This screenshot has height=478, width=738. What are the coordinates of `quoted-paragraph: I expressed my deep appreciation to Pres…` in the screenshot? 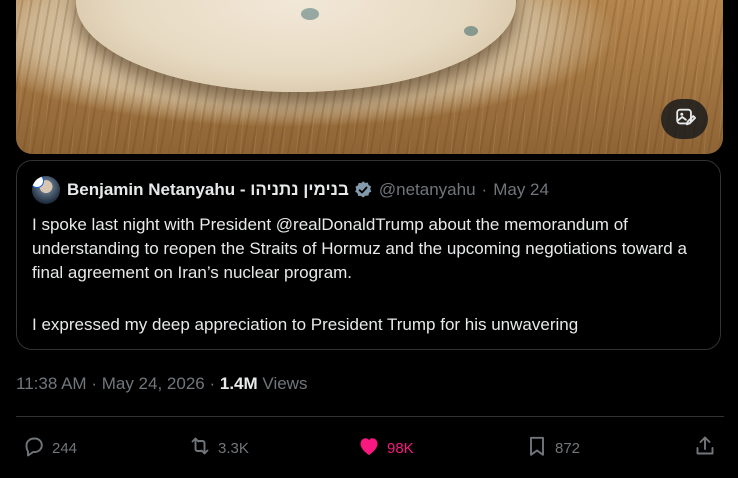 It's located at (305, 324).